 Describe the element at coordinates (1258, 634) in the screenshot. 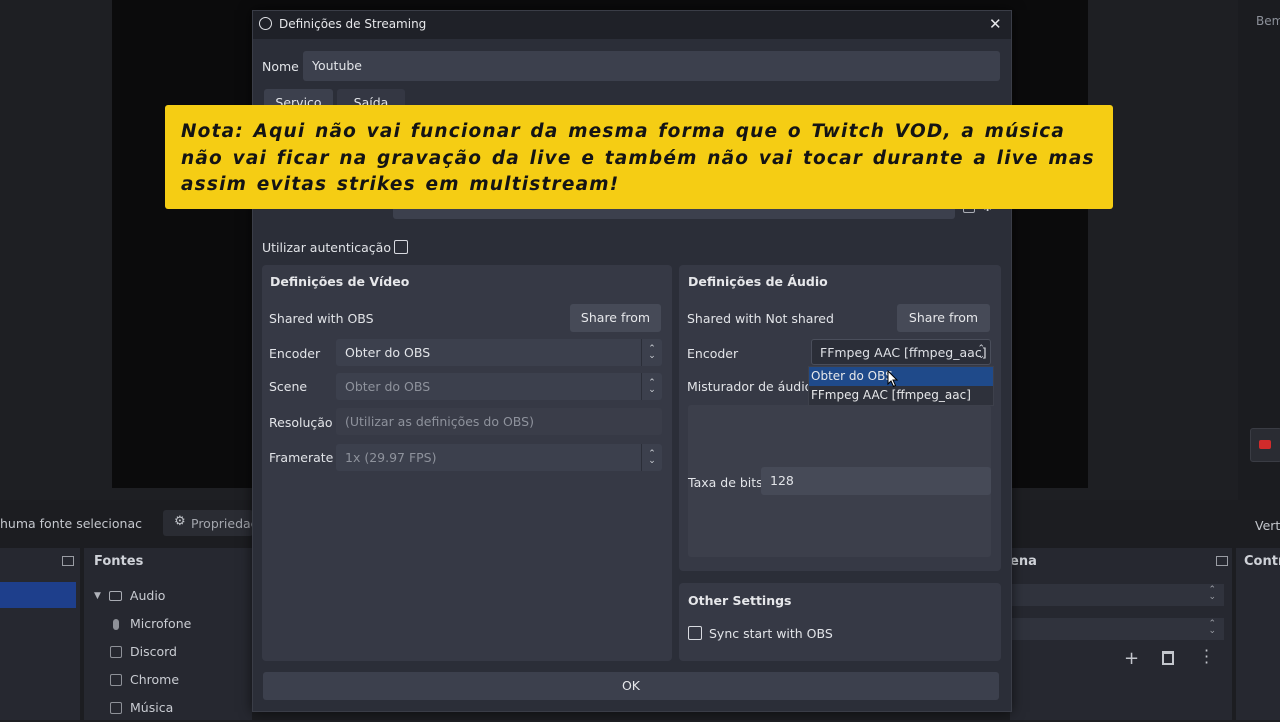

I see `controls-dock: Contr` at that location.